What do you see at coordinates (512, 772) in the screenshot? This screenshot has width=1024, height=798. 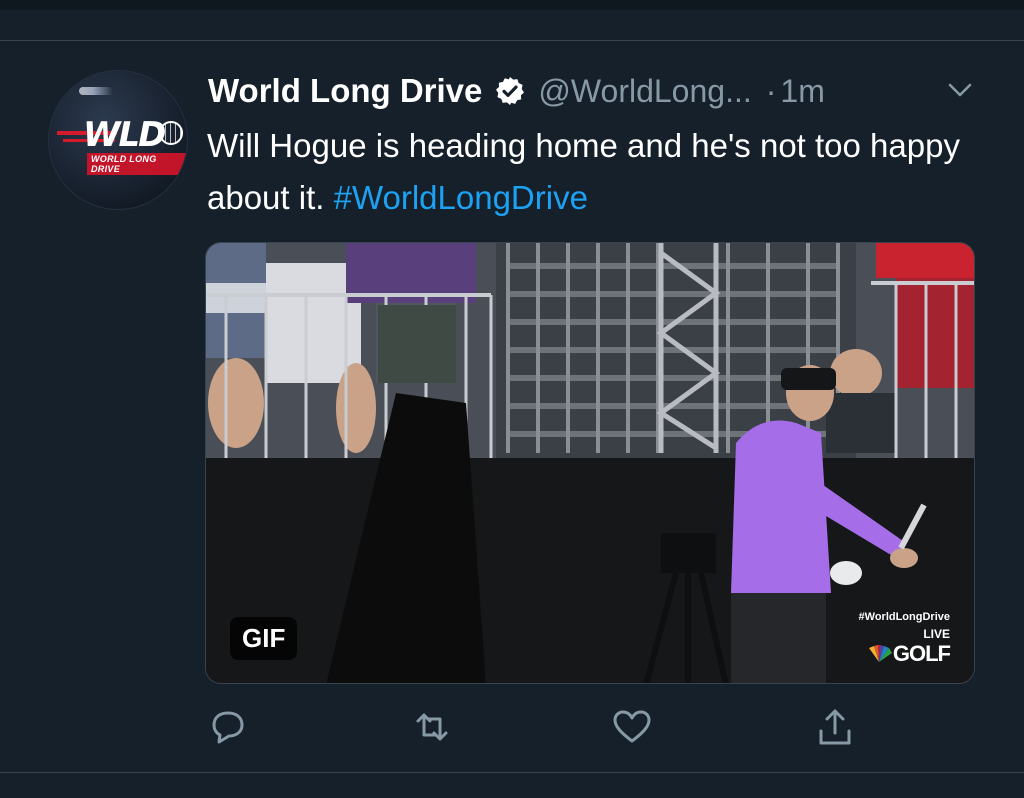 I see `bottom-divider` at bounding box center [512, 772].